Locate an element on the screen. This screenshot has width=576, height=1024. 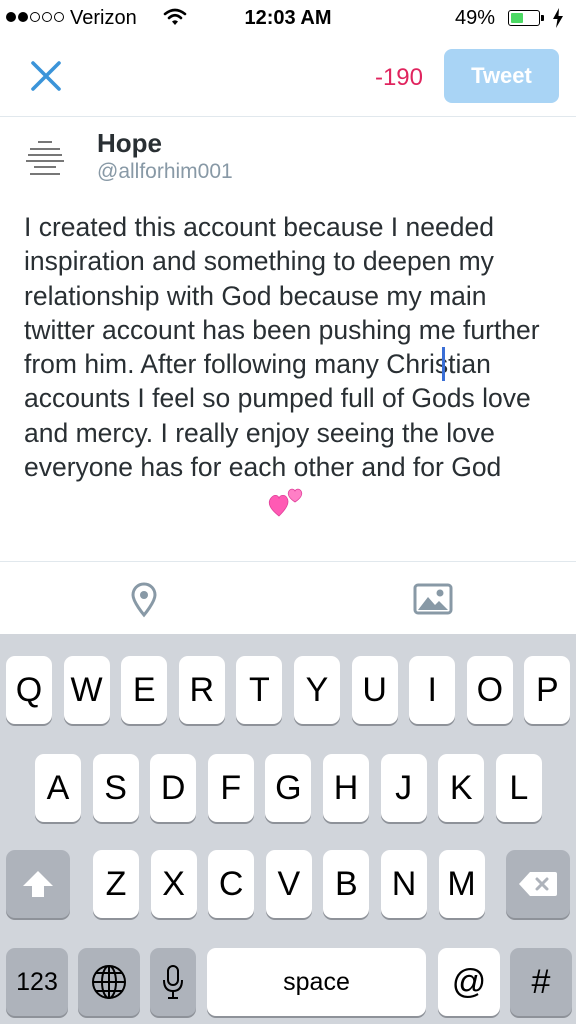
key-v: V is located at coordinates (288, 884).